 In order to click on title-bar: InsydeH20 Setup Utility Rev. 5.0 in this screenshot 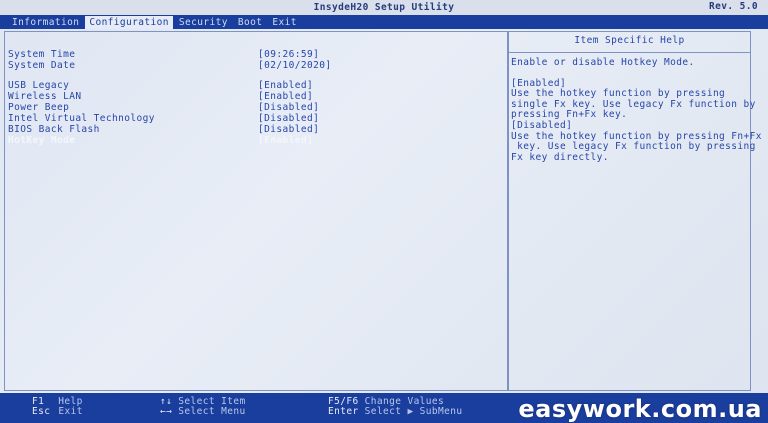, I will do `click(384, 7)`.